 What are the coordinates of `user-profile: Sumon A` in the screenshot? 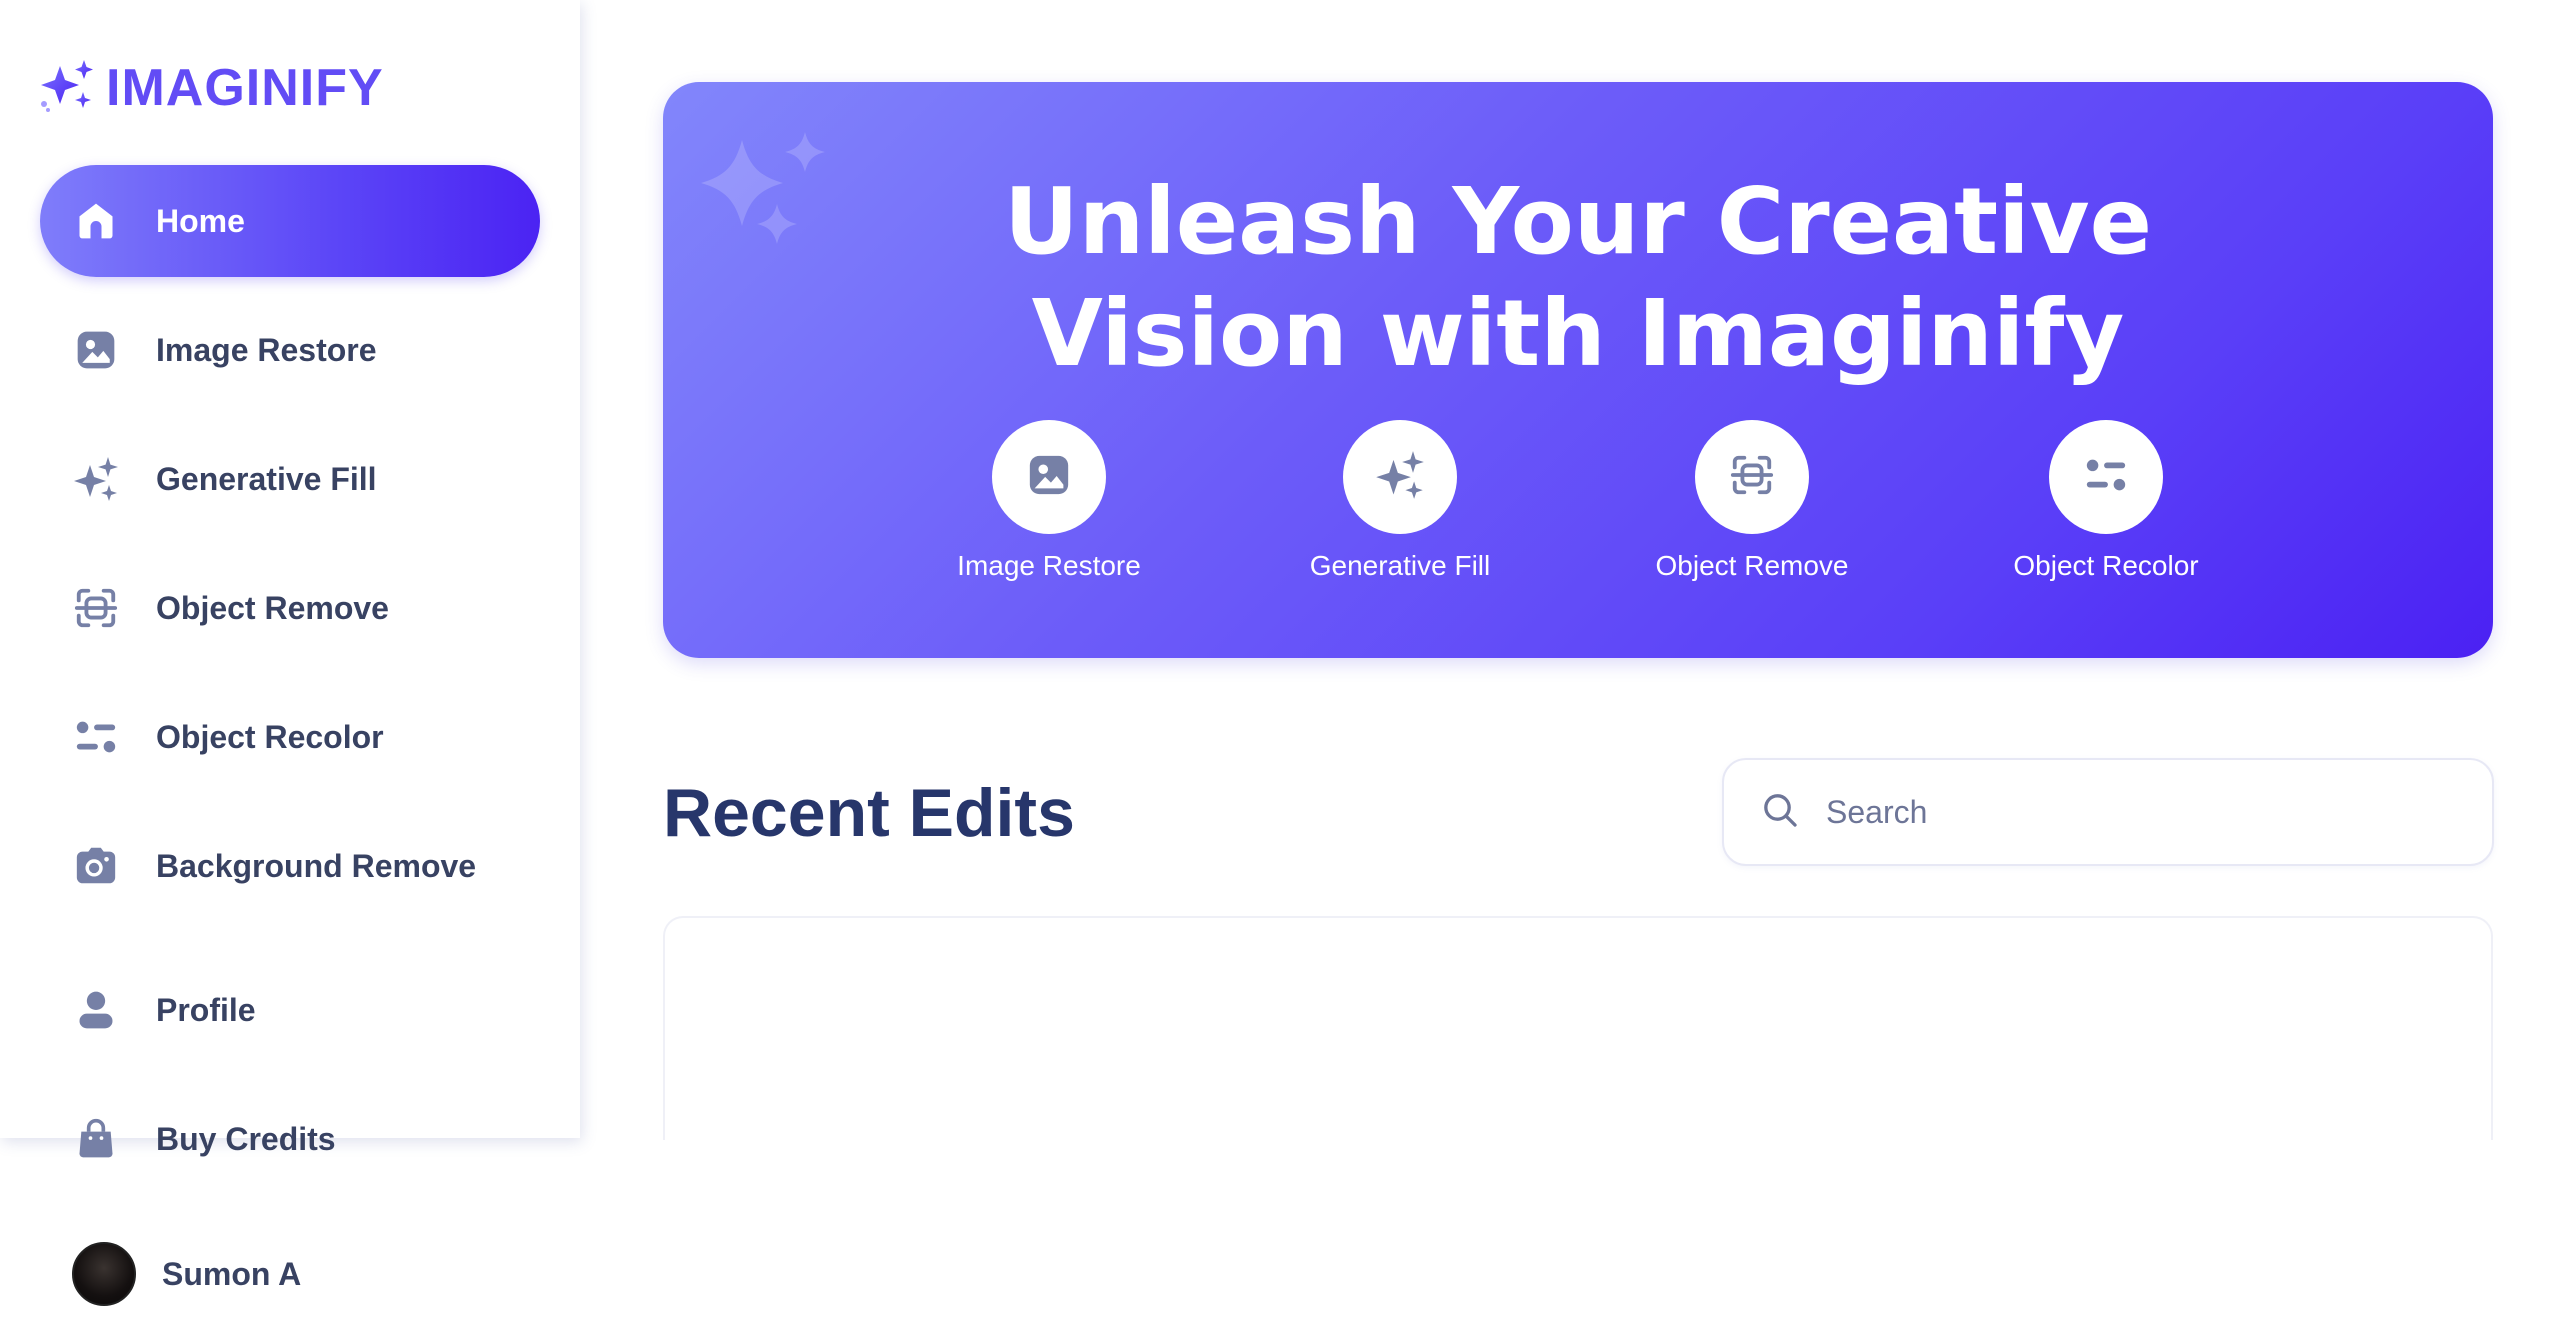 It's located at (186, 1274).